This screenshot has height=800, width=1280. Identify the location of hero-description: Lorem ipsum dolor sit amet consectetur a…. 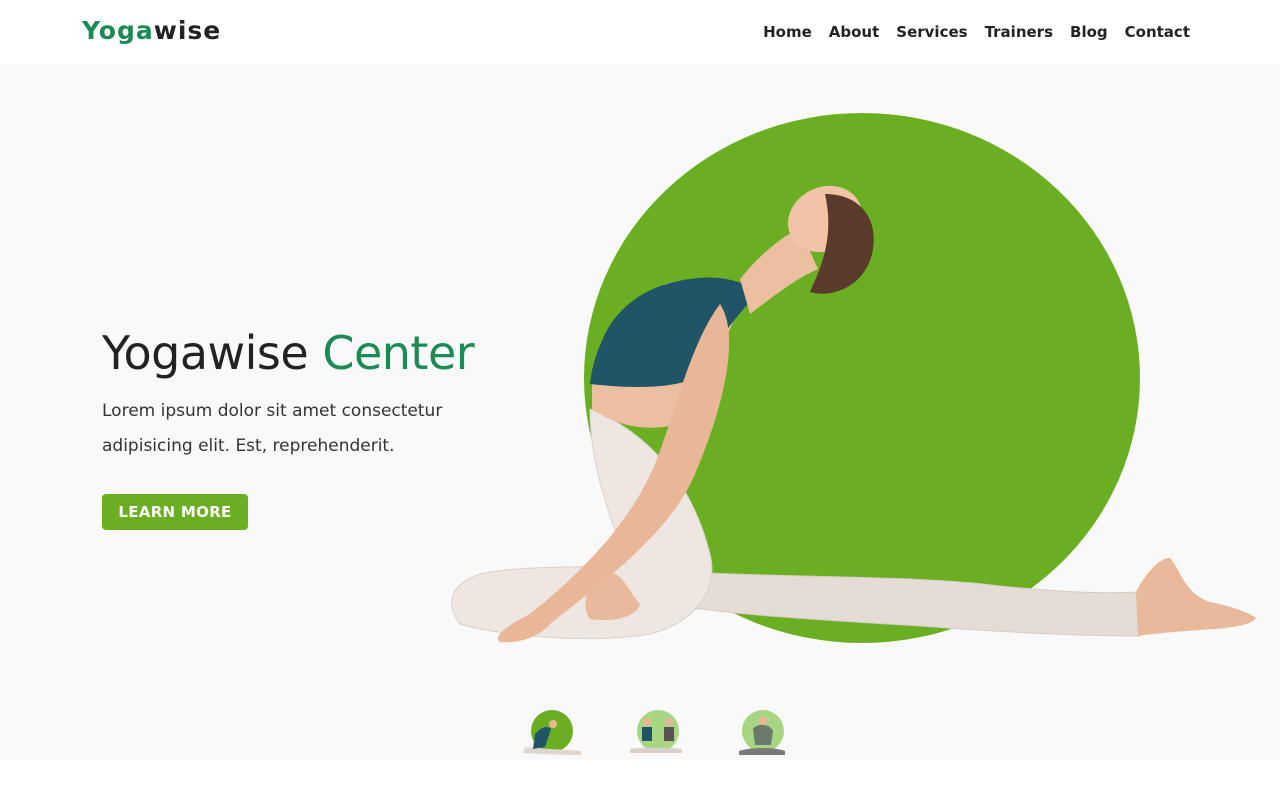
(272, 428).